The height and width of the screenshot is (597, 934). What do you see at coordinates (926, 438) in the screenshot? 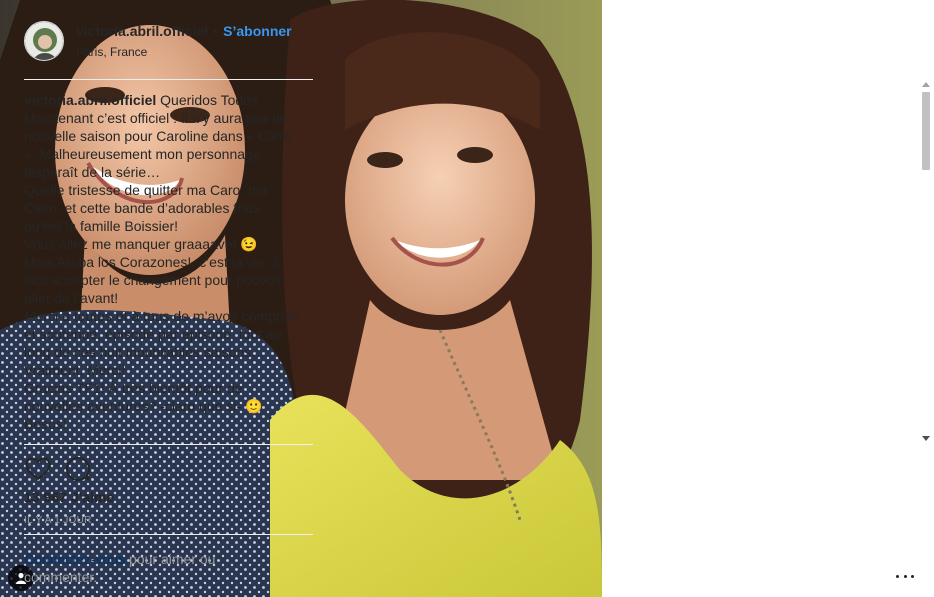
I see `scroll-down-arrow-icon` at bounding box center [926, 438].